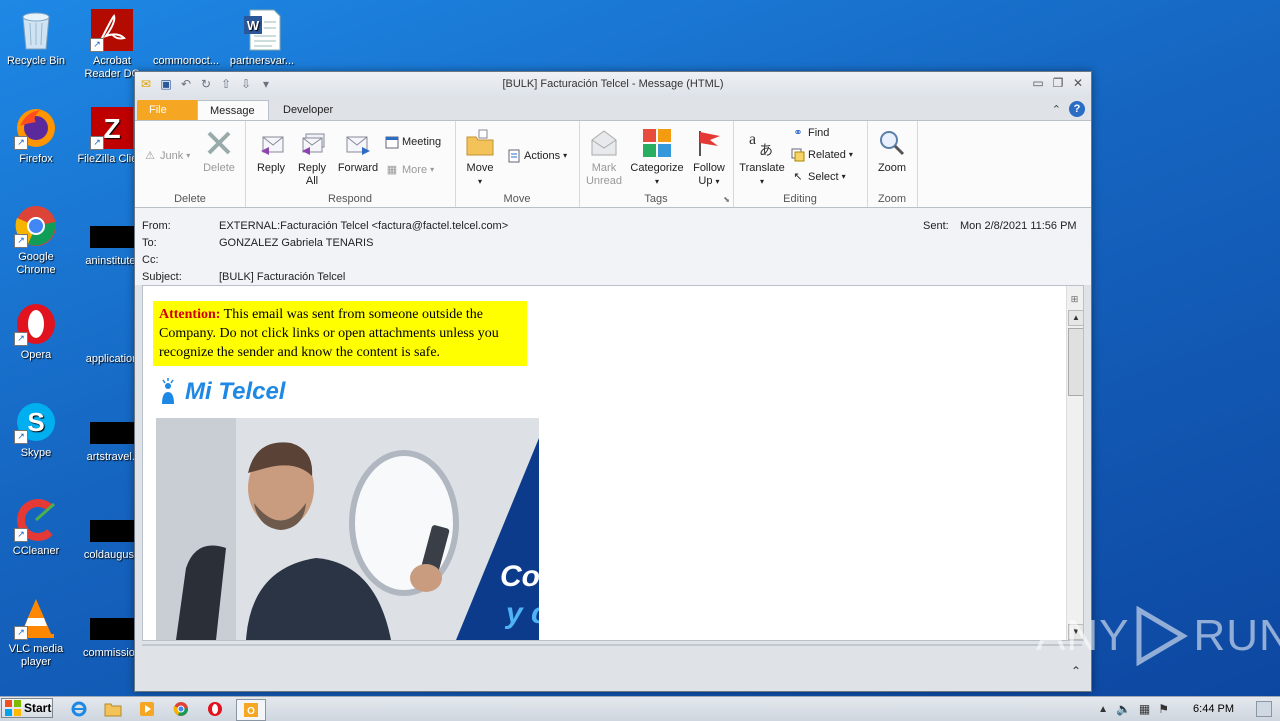  I want to click on maximize-icon: ❐, so click(1058, 83).